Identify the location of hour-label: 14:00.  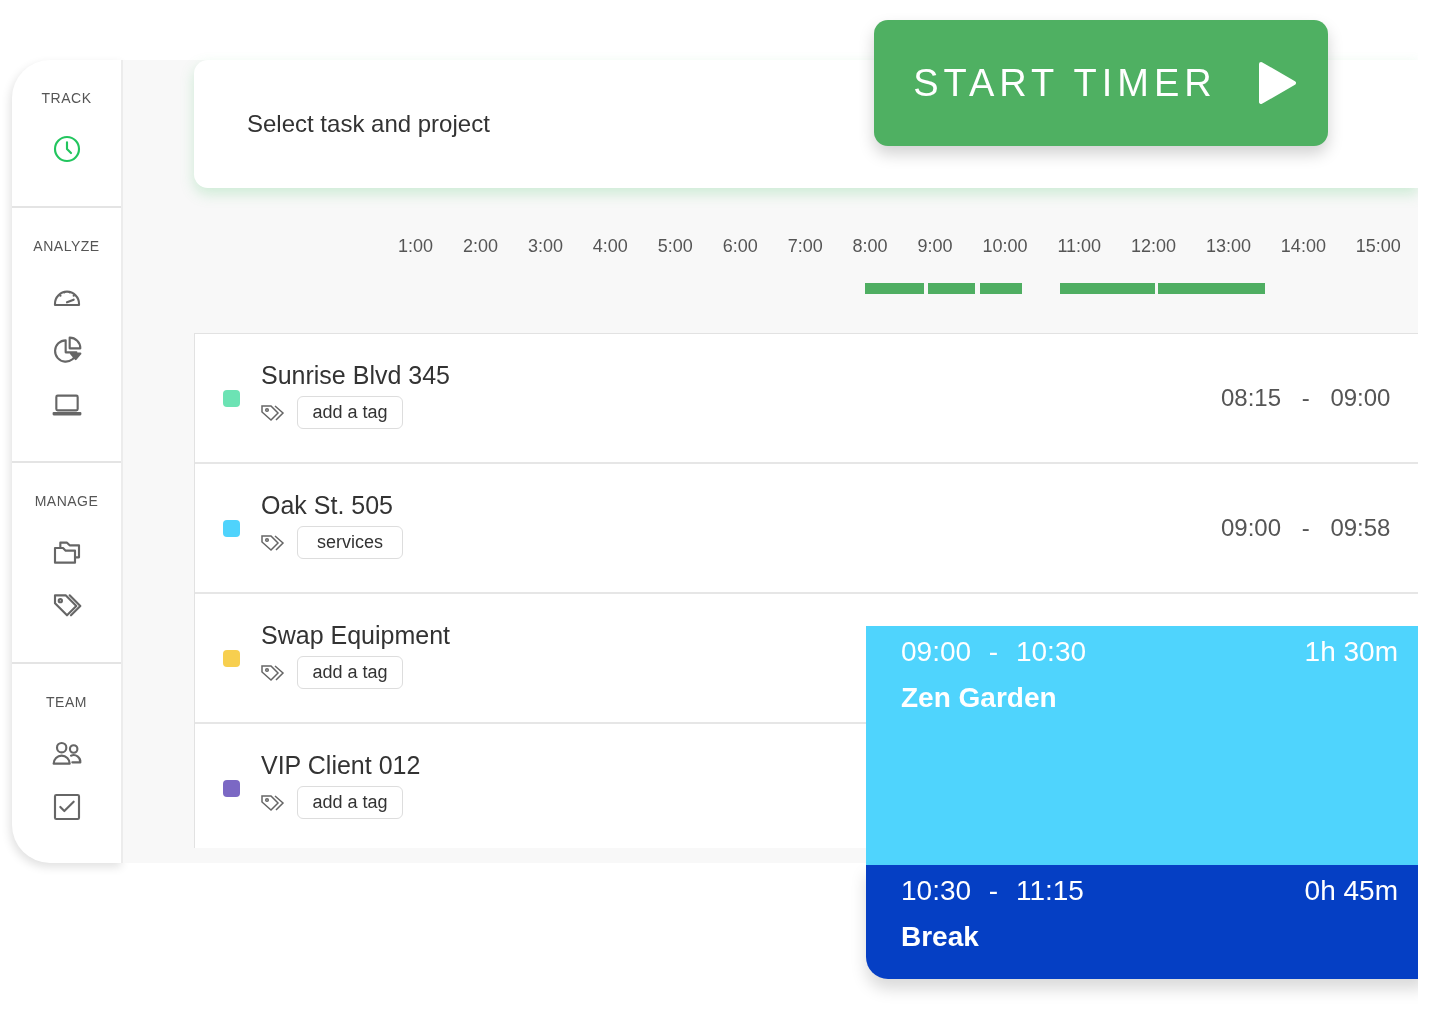
(1303, 246).